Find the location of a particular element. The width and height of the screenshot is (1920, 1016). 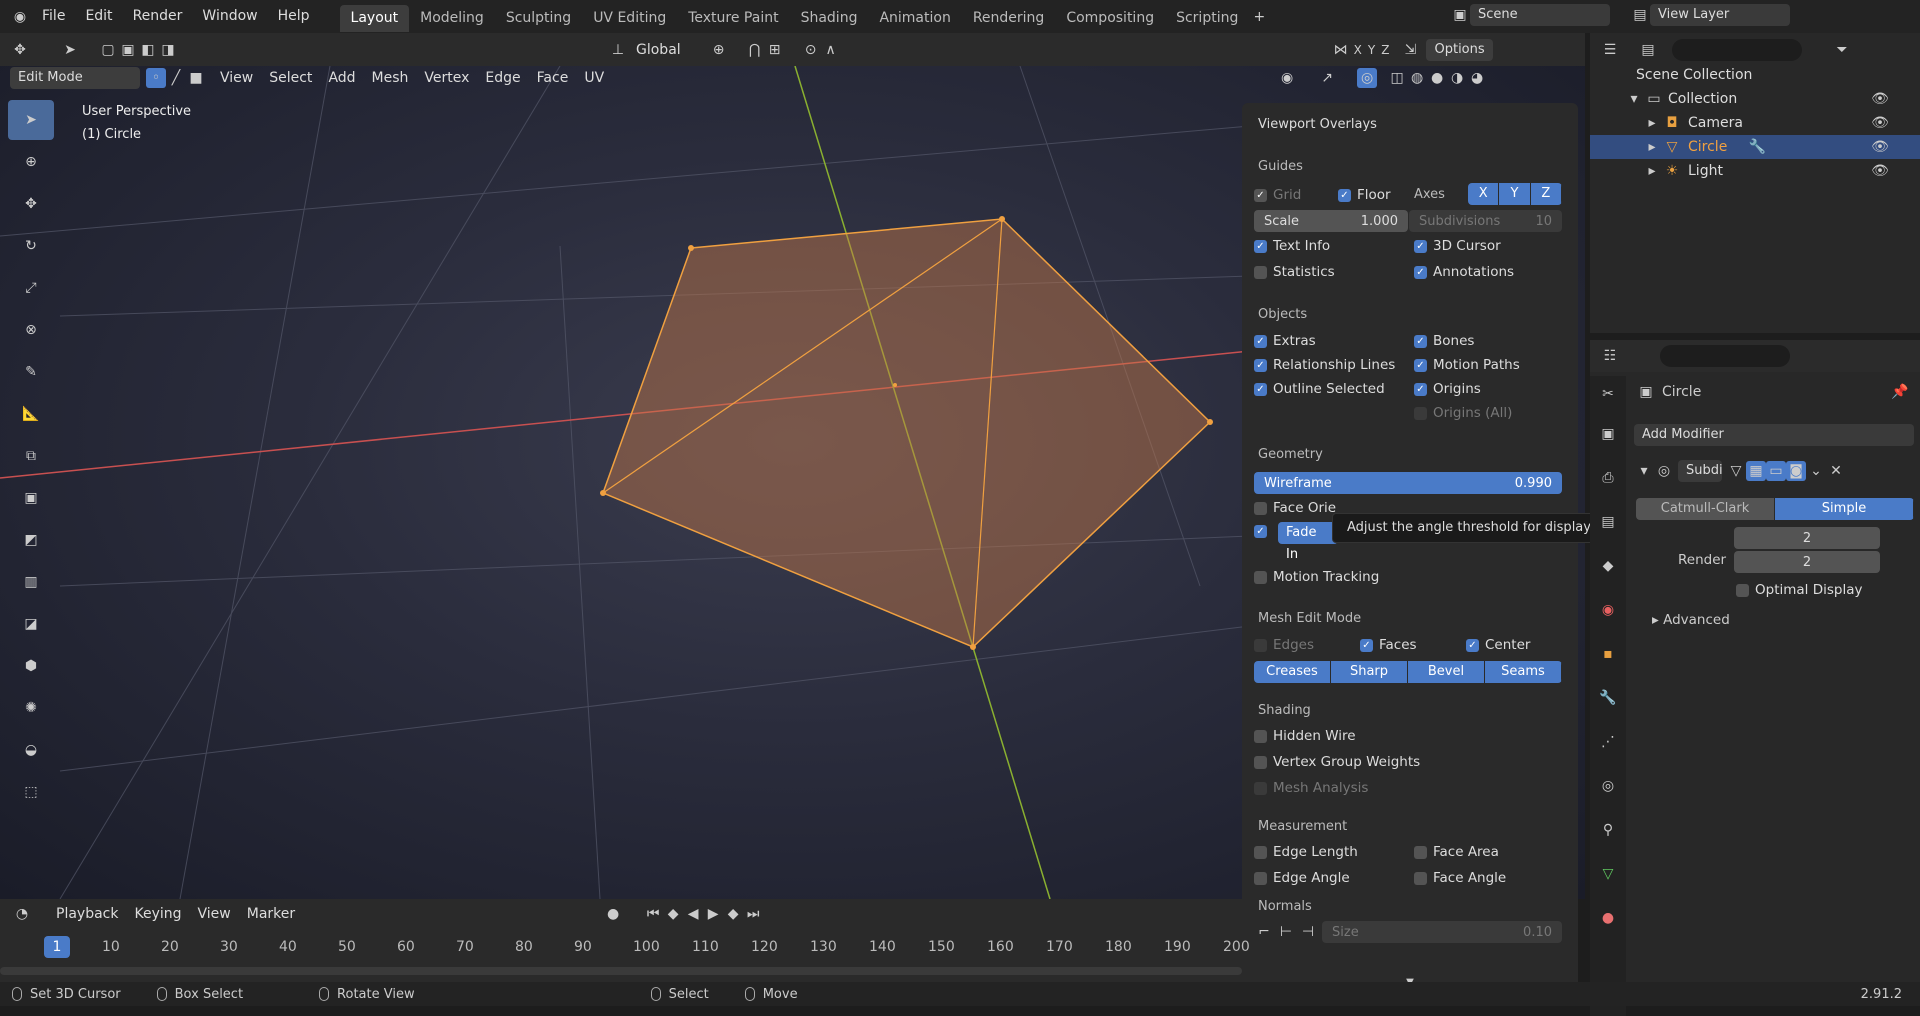

knife-tool-icon: ◪ is located at coordinates (31, 624).